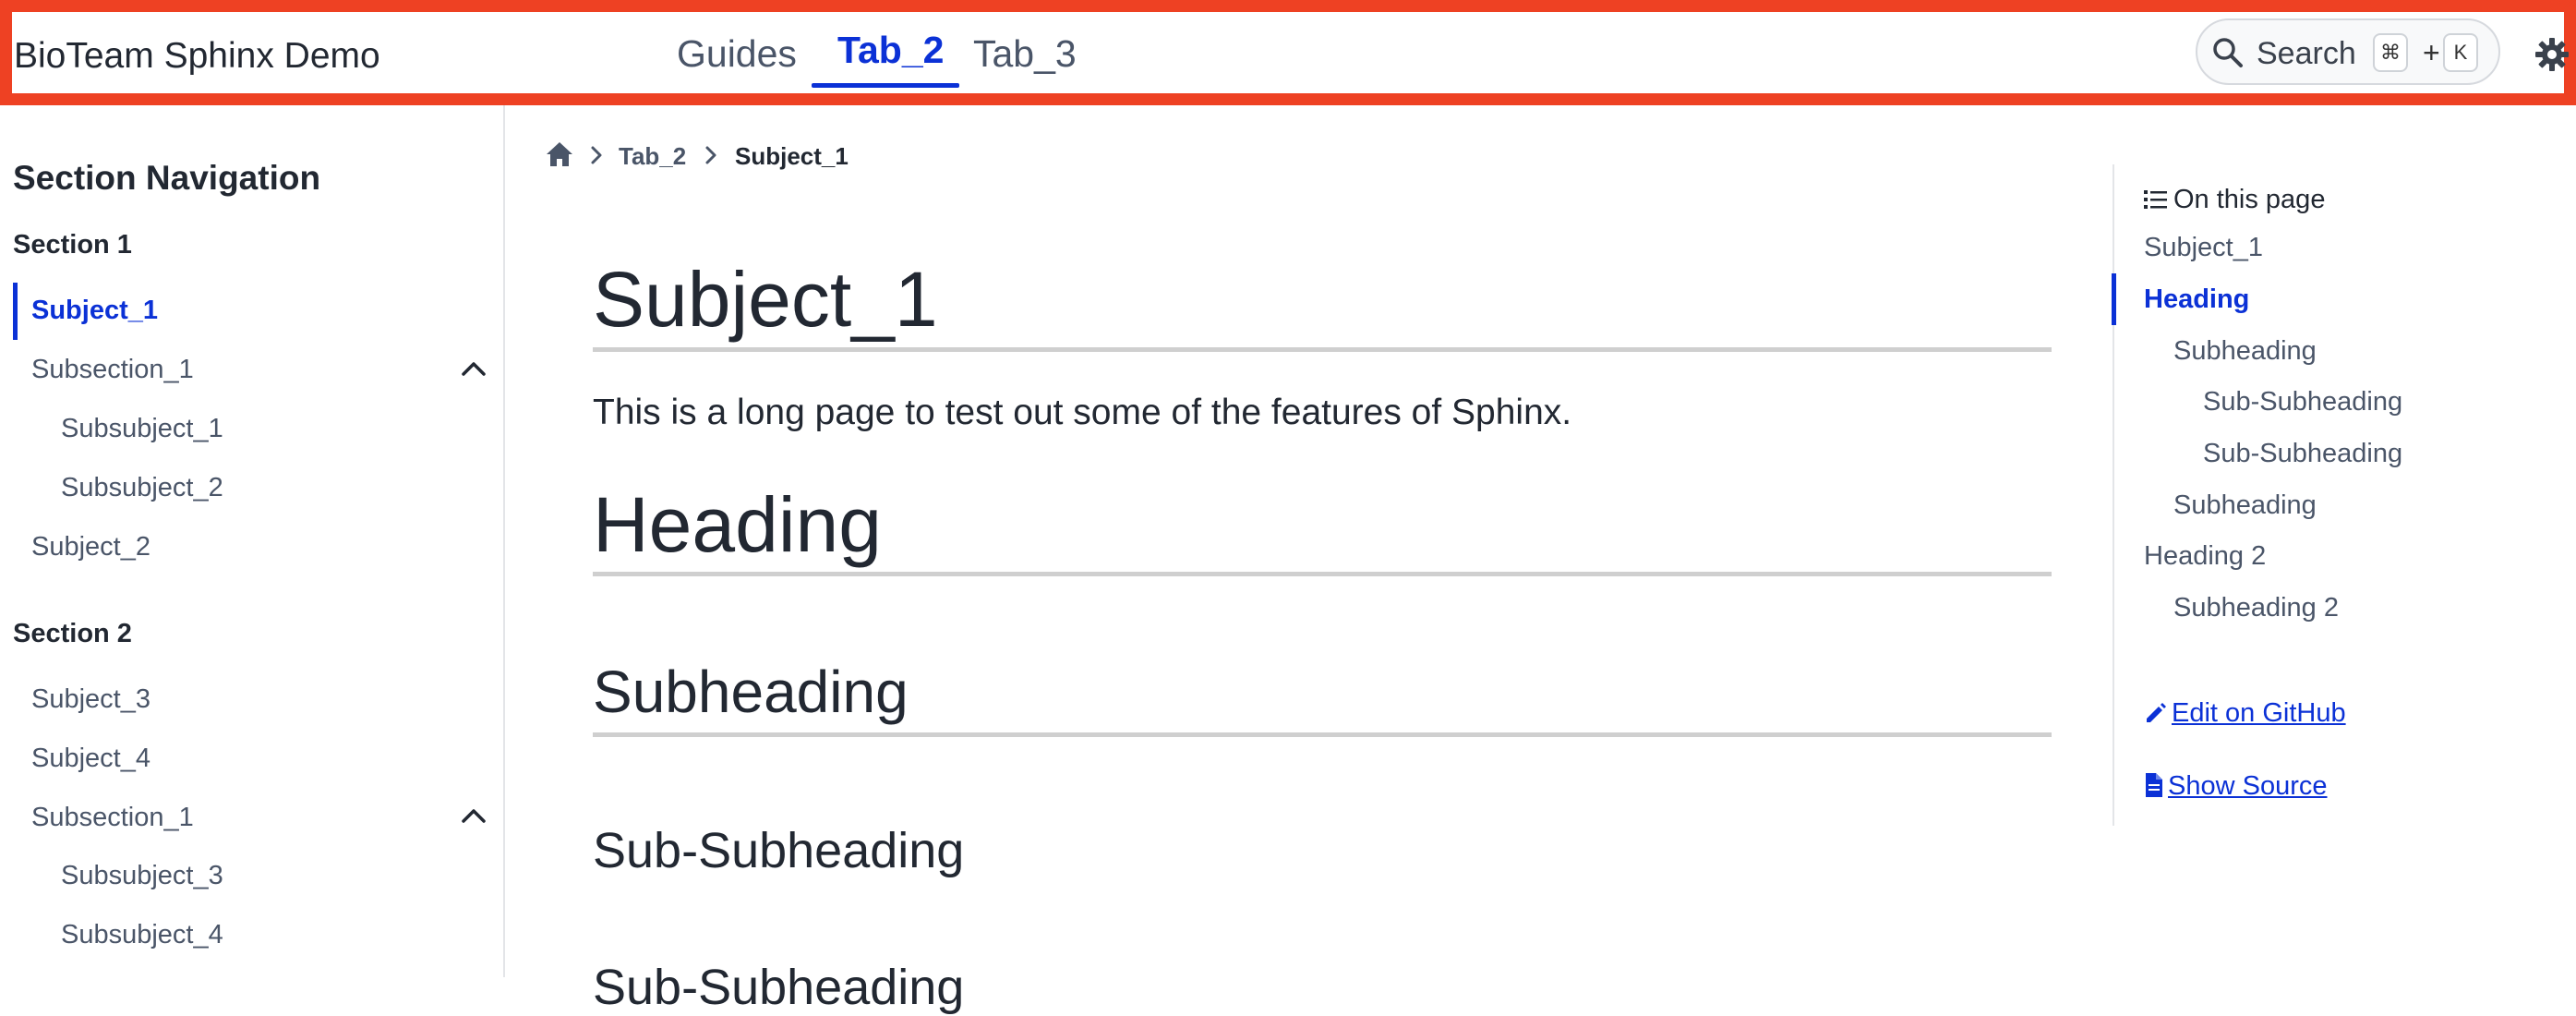 This screenshot has height=1016, width=2576. I want to click on sidebar-item-subsubject-1: Subsubject_1, so click(142, 429).